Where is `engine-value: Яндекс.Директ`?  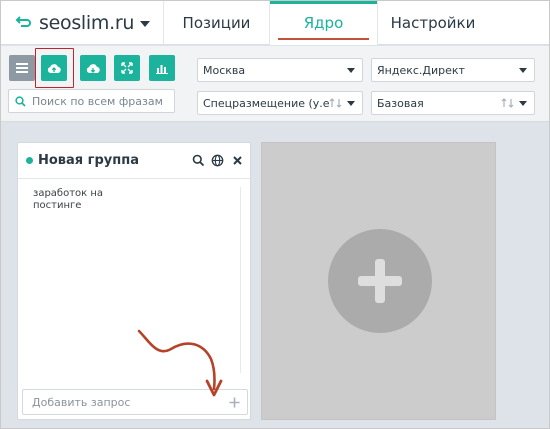 engine-value: Яндекс.Директ is located at coordinates (421, 70).